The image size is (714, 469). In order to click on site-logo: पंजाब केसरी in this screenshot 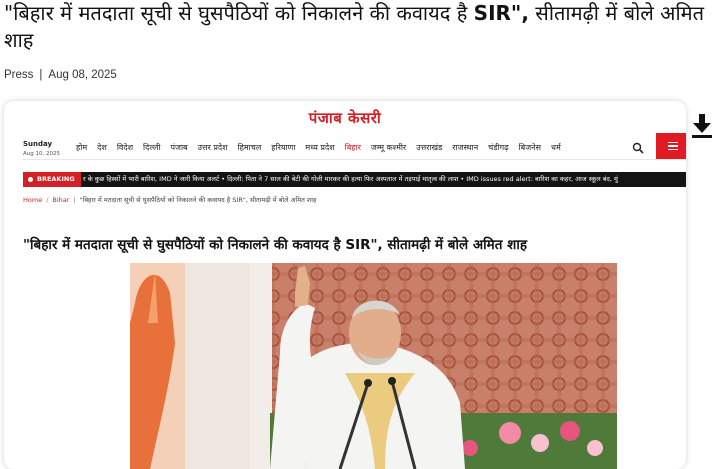, I will do `click(345, 118)`.